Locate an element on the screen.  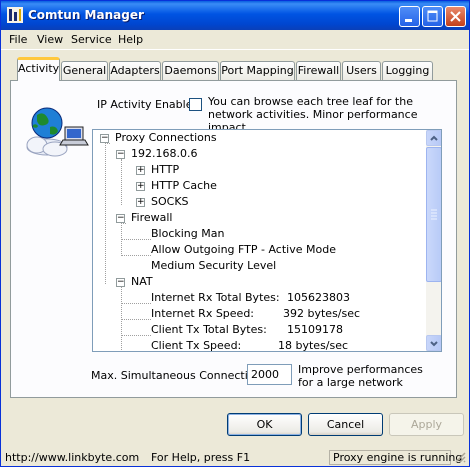
nat-stat-value: 15109178 is located at coordinates (315, 329).